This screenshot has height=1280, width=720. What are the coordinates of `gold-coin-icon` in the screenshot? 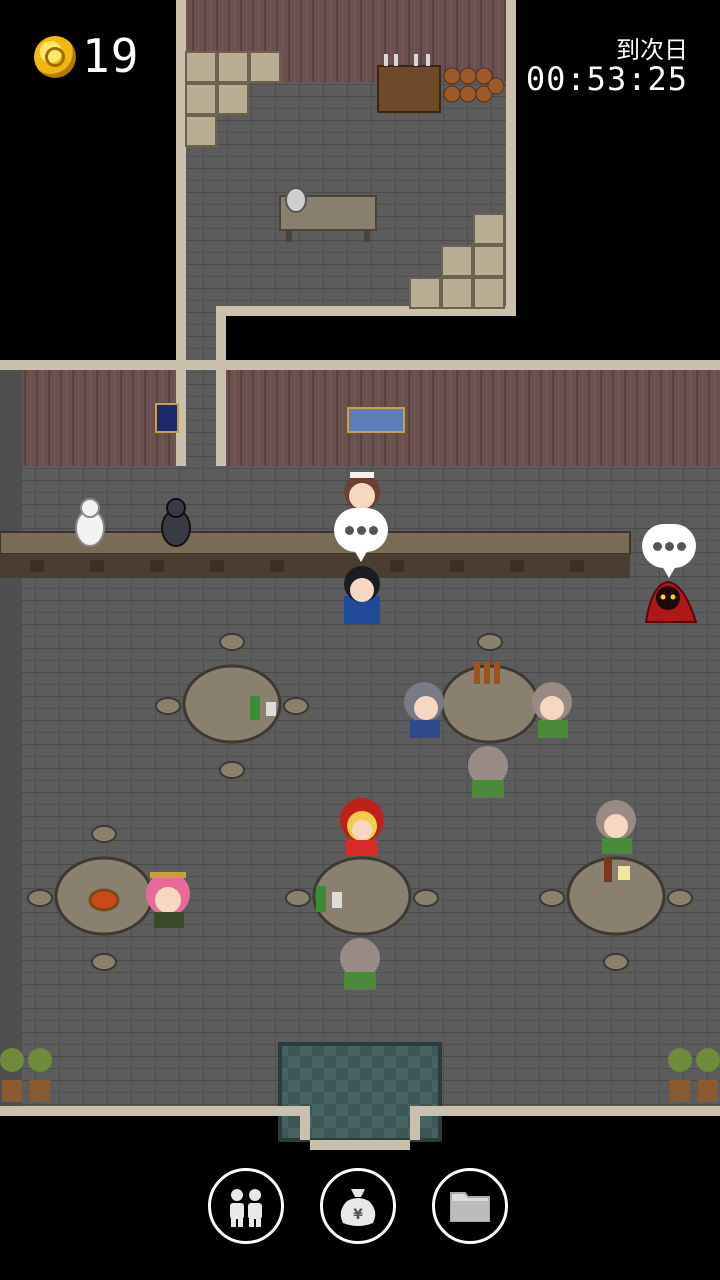 It's located at (55, 57).